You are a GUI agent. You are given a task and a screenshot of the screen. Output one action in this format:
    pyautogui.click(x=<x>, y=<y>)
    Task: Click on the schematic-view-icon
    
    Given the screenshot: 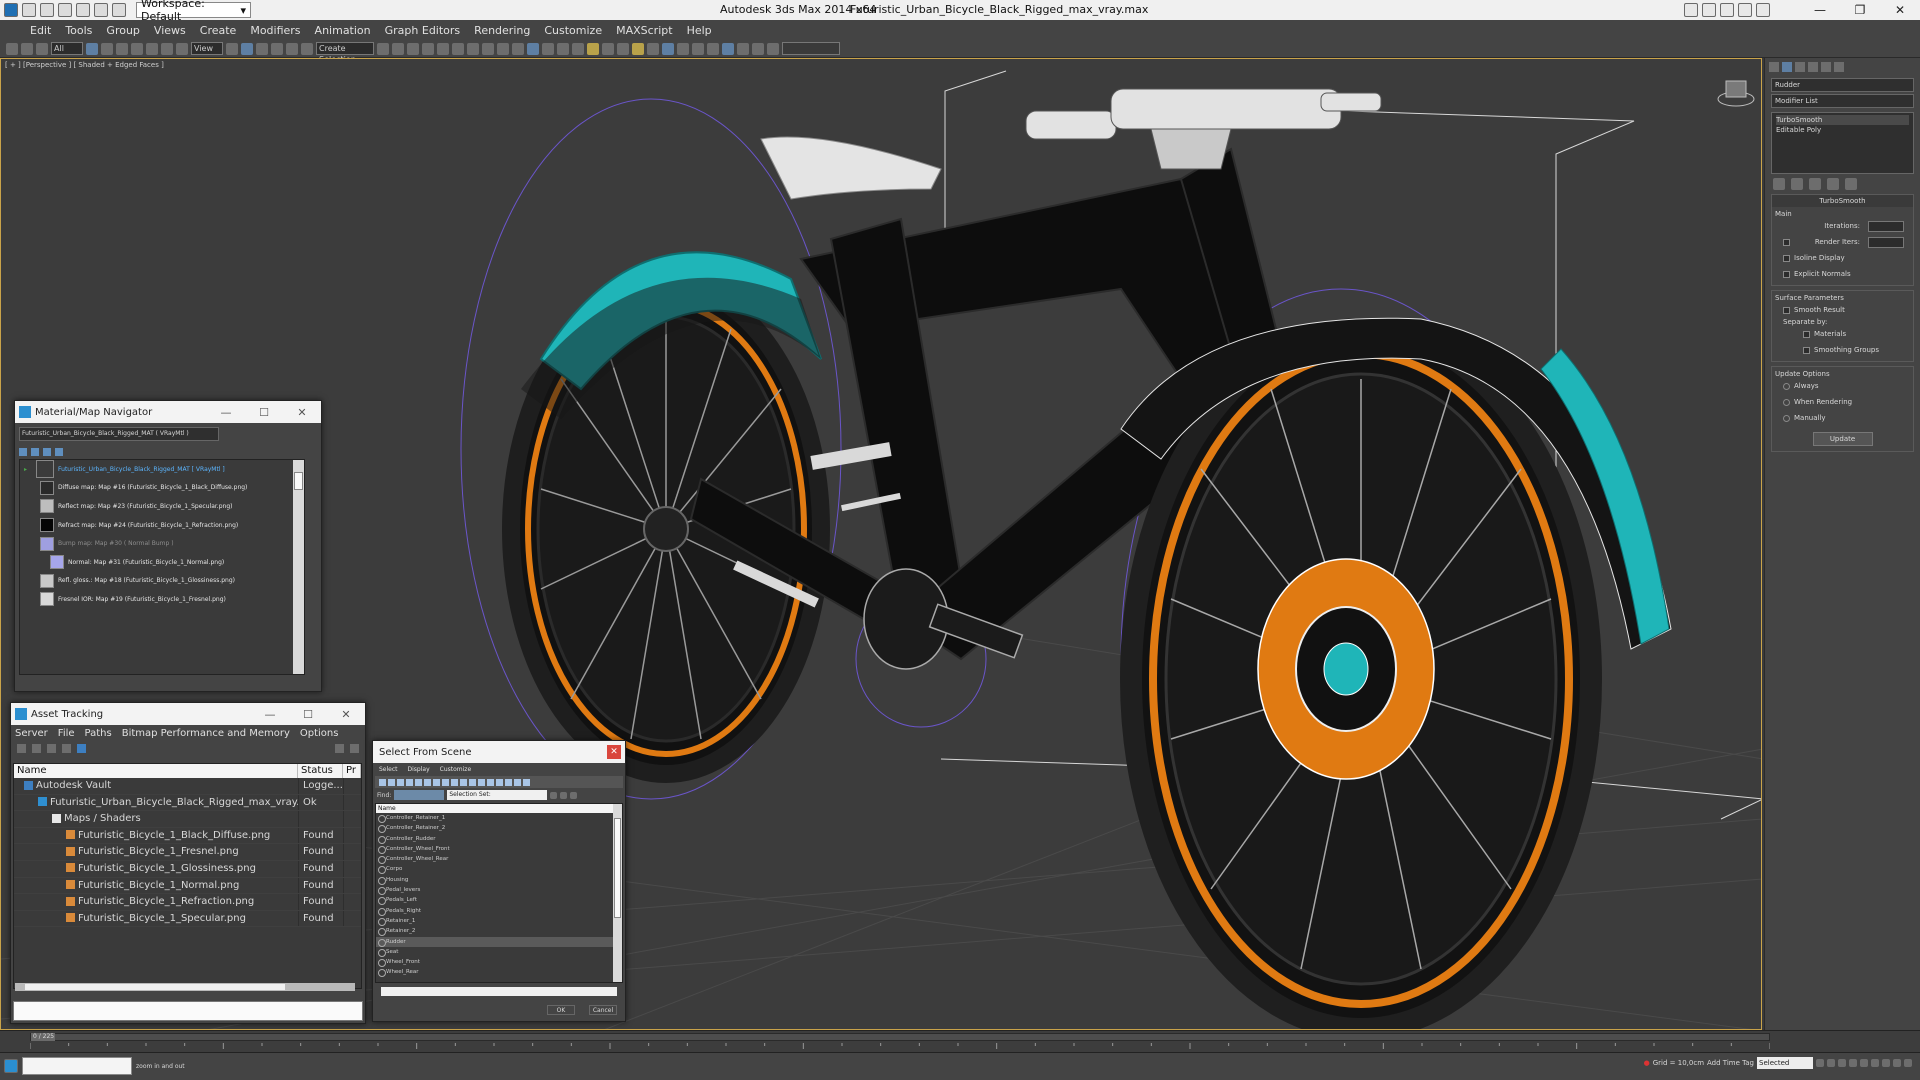 What is the action you would take?
    pyautogui.click(x=458, y=48)
    